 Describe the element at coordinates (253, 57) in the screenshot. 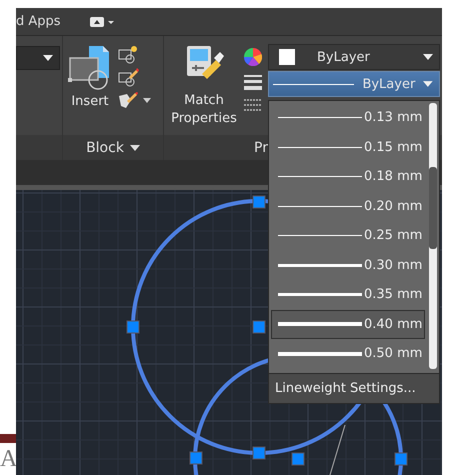

I see `color-wheel-icon` at that location.